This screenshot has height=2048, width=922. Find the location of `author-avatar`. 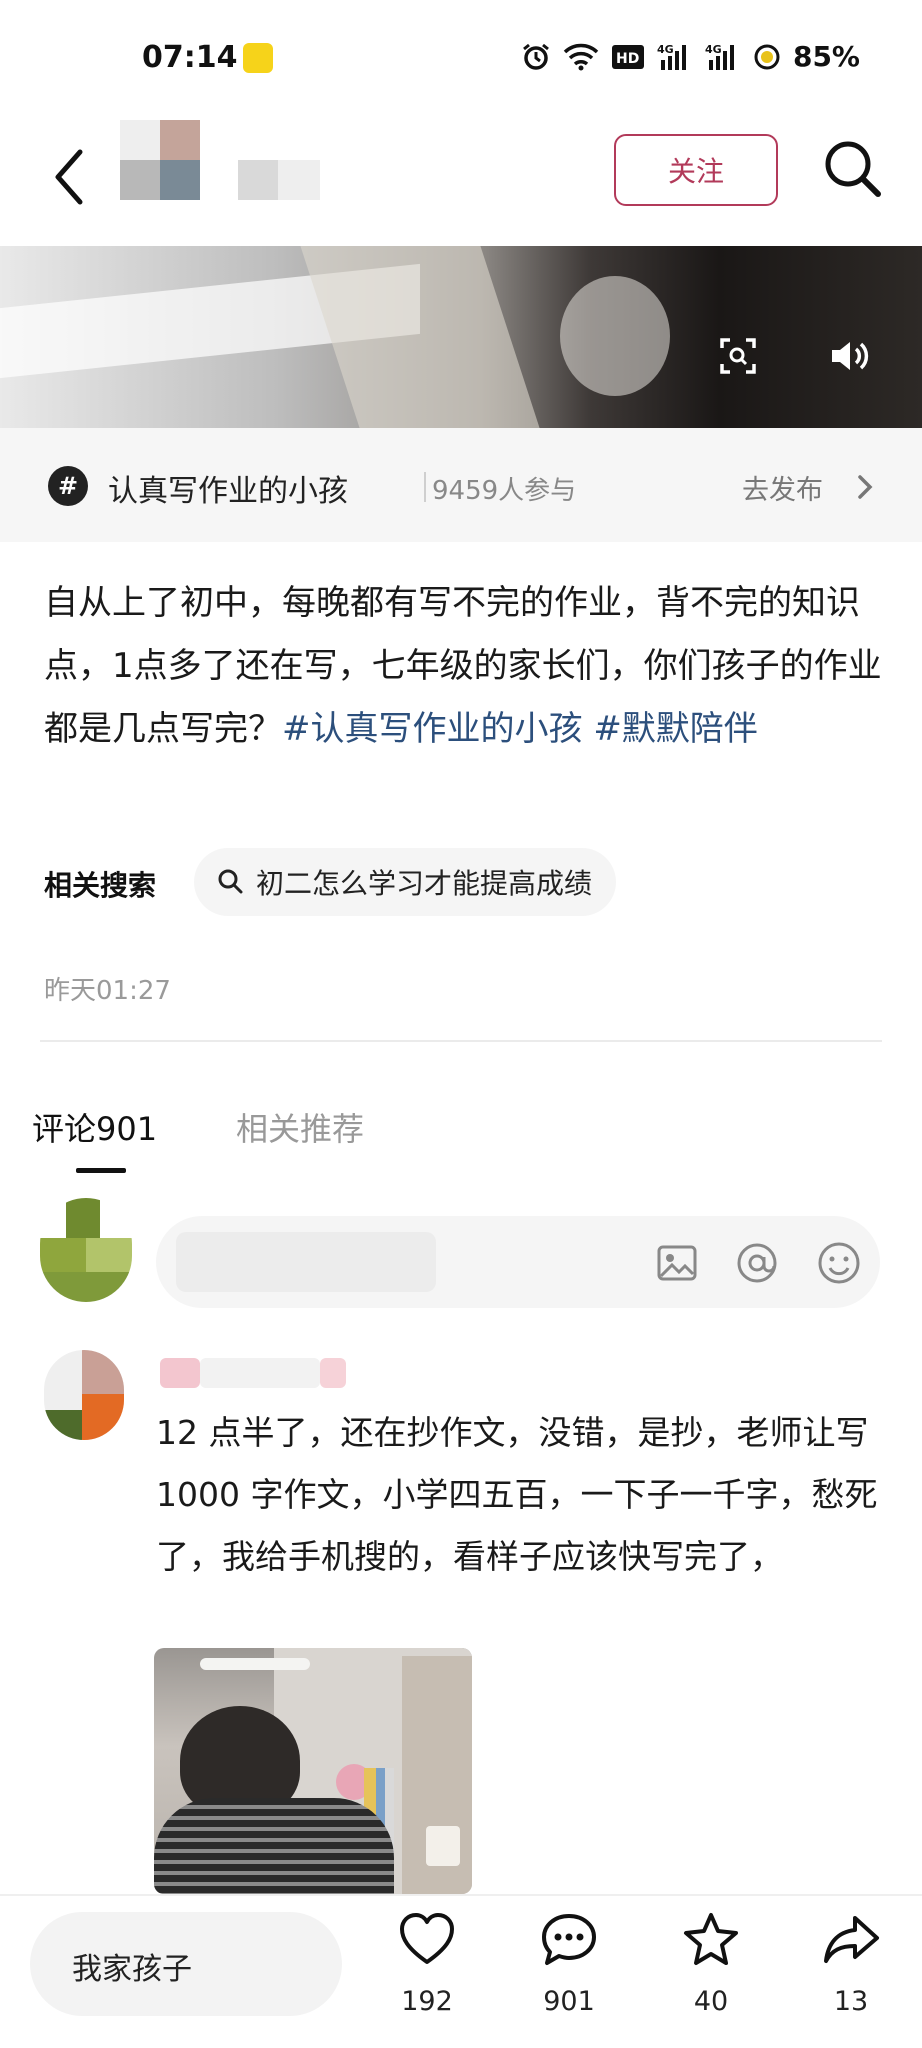

author-avatar is located at coordinates (160, 160).